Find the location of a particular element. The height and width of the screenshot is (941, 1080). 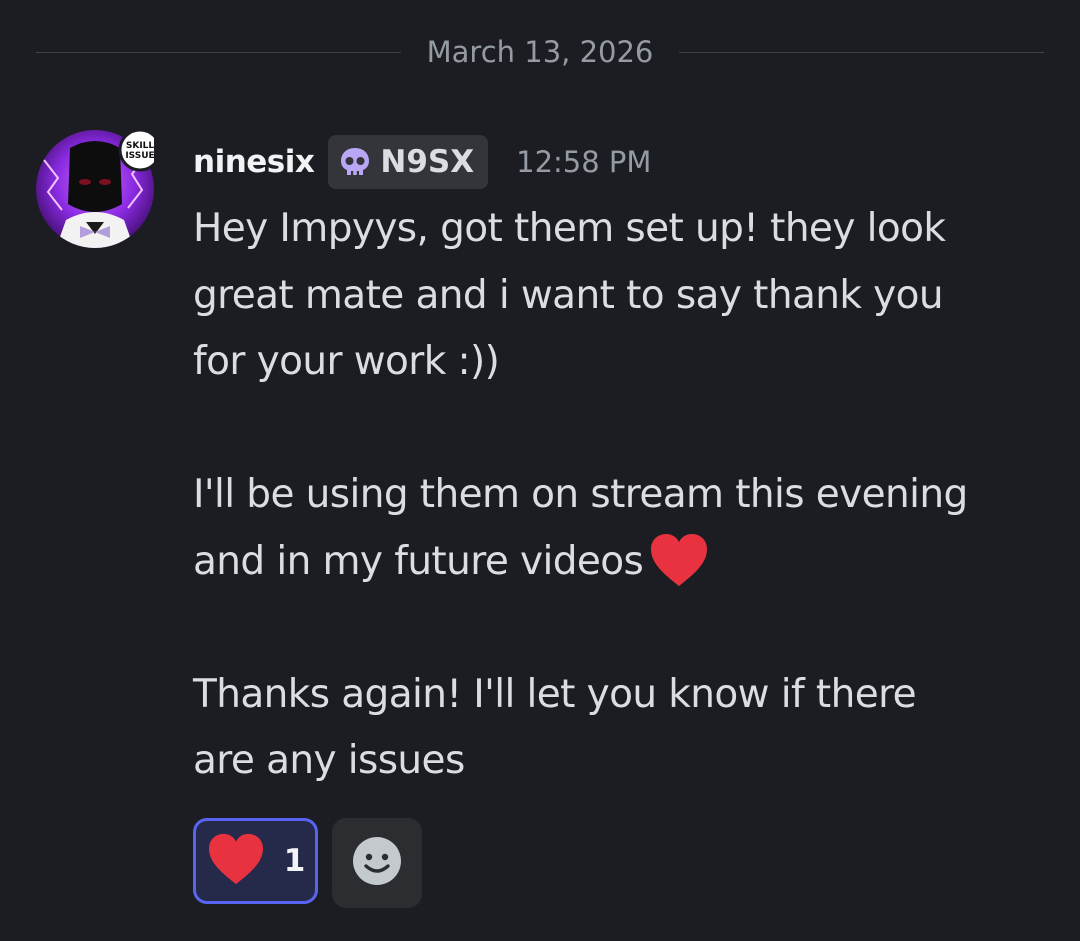

divider-line-left is located at coordinates (218, 52).